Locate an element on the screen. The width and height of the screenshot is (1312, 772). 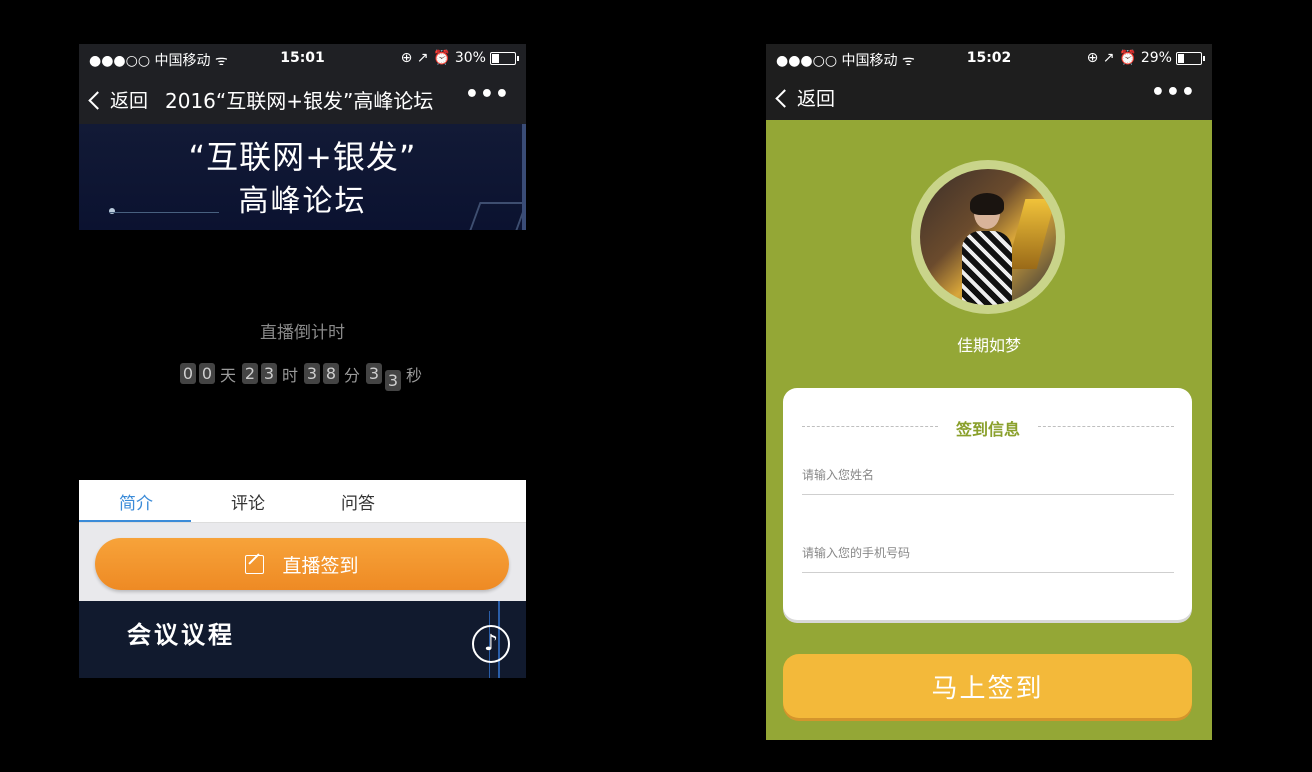
countdown-unit-second: 秒 is located at coordinates (414, 375).